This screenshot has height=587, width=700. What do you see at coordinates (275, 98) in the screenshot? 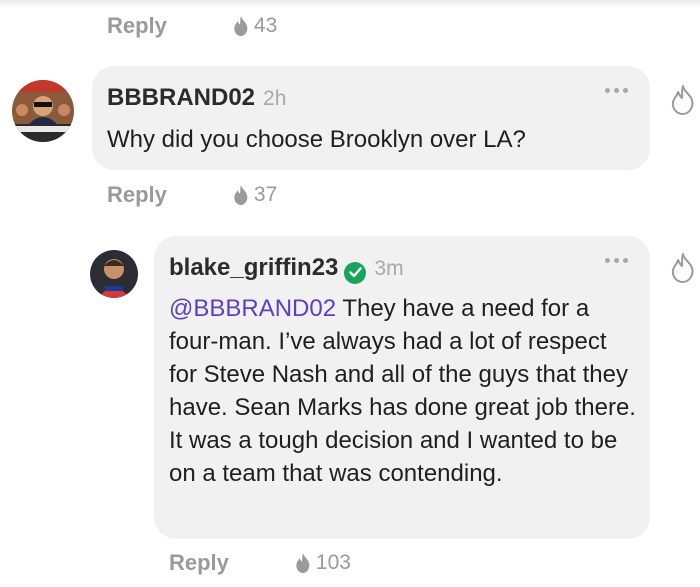
I see `timestamp: 2h` at bounding box center [275, 98].